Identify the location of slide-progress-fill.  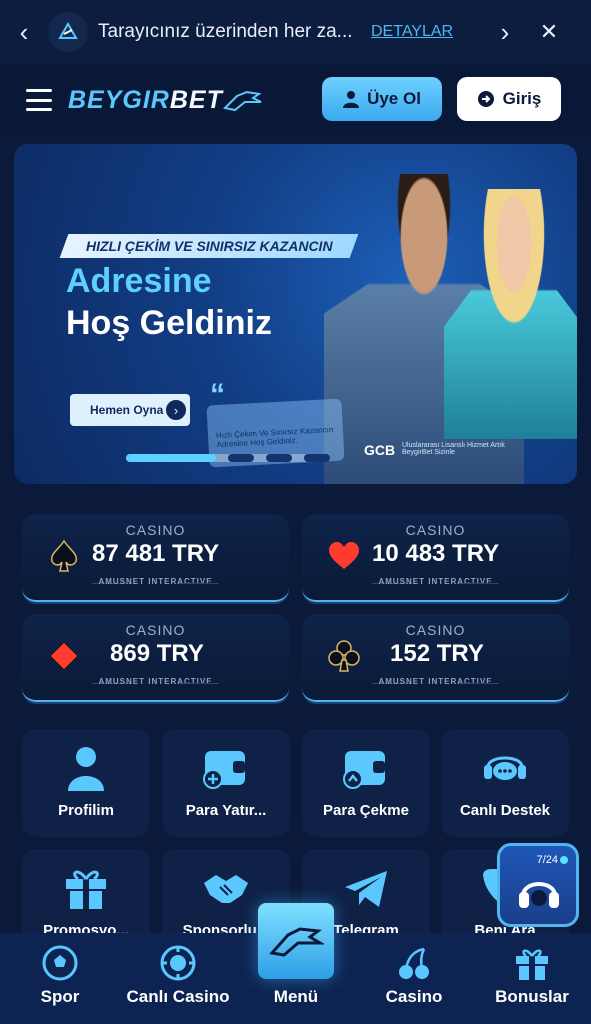
(171, 458).